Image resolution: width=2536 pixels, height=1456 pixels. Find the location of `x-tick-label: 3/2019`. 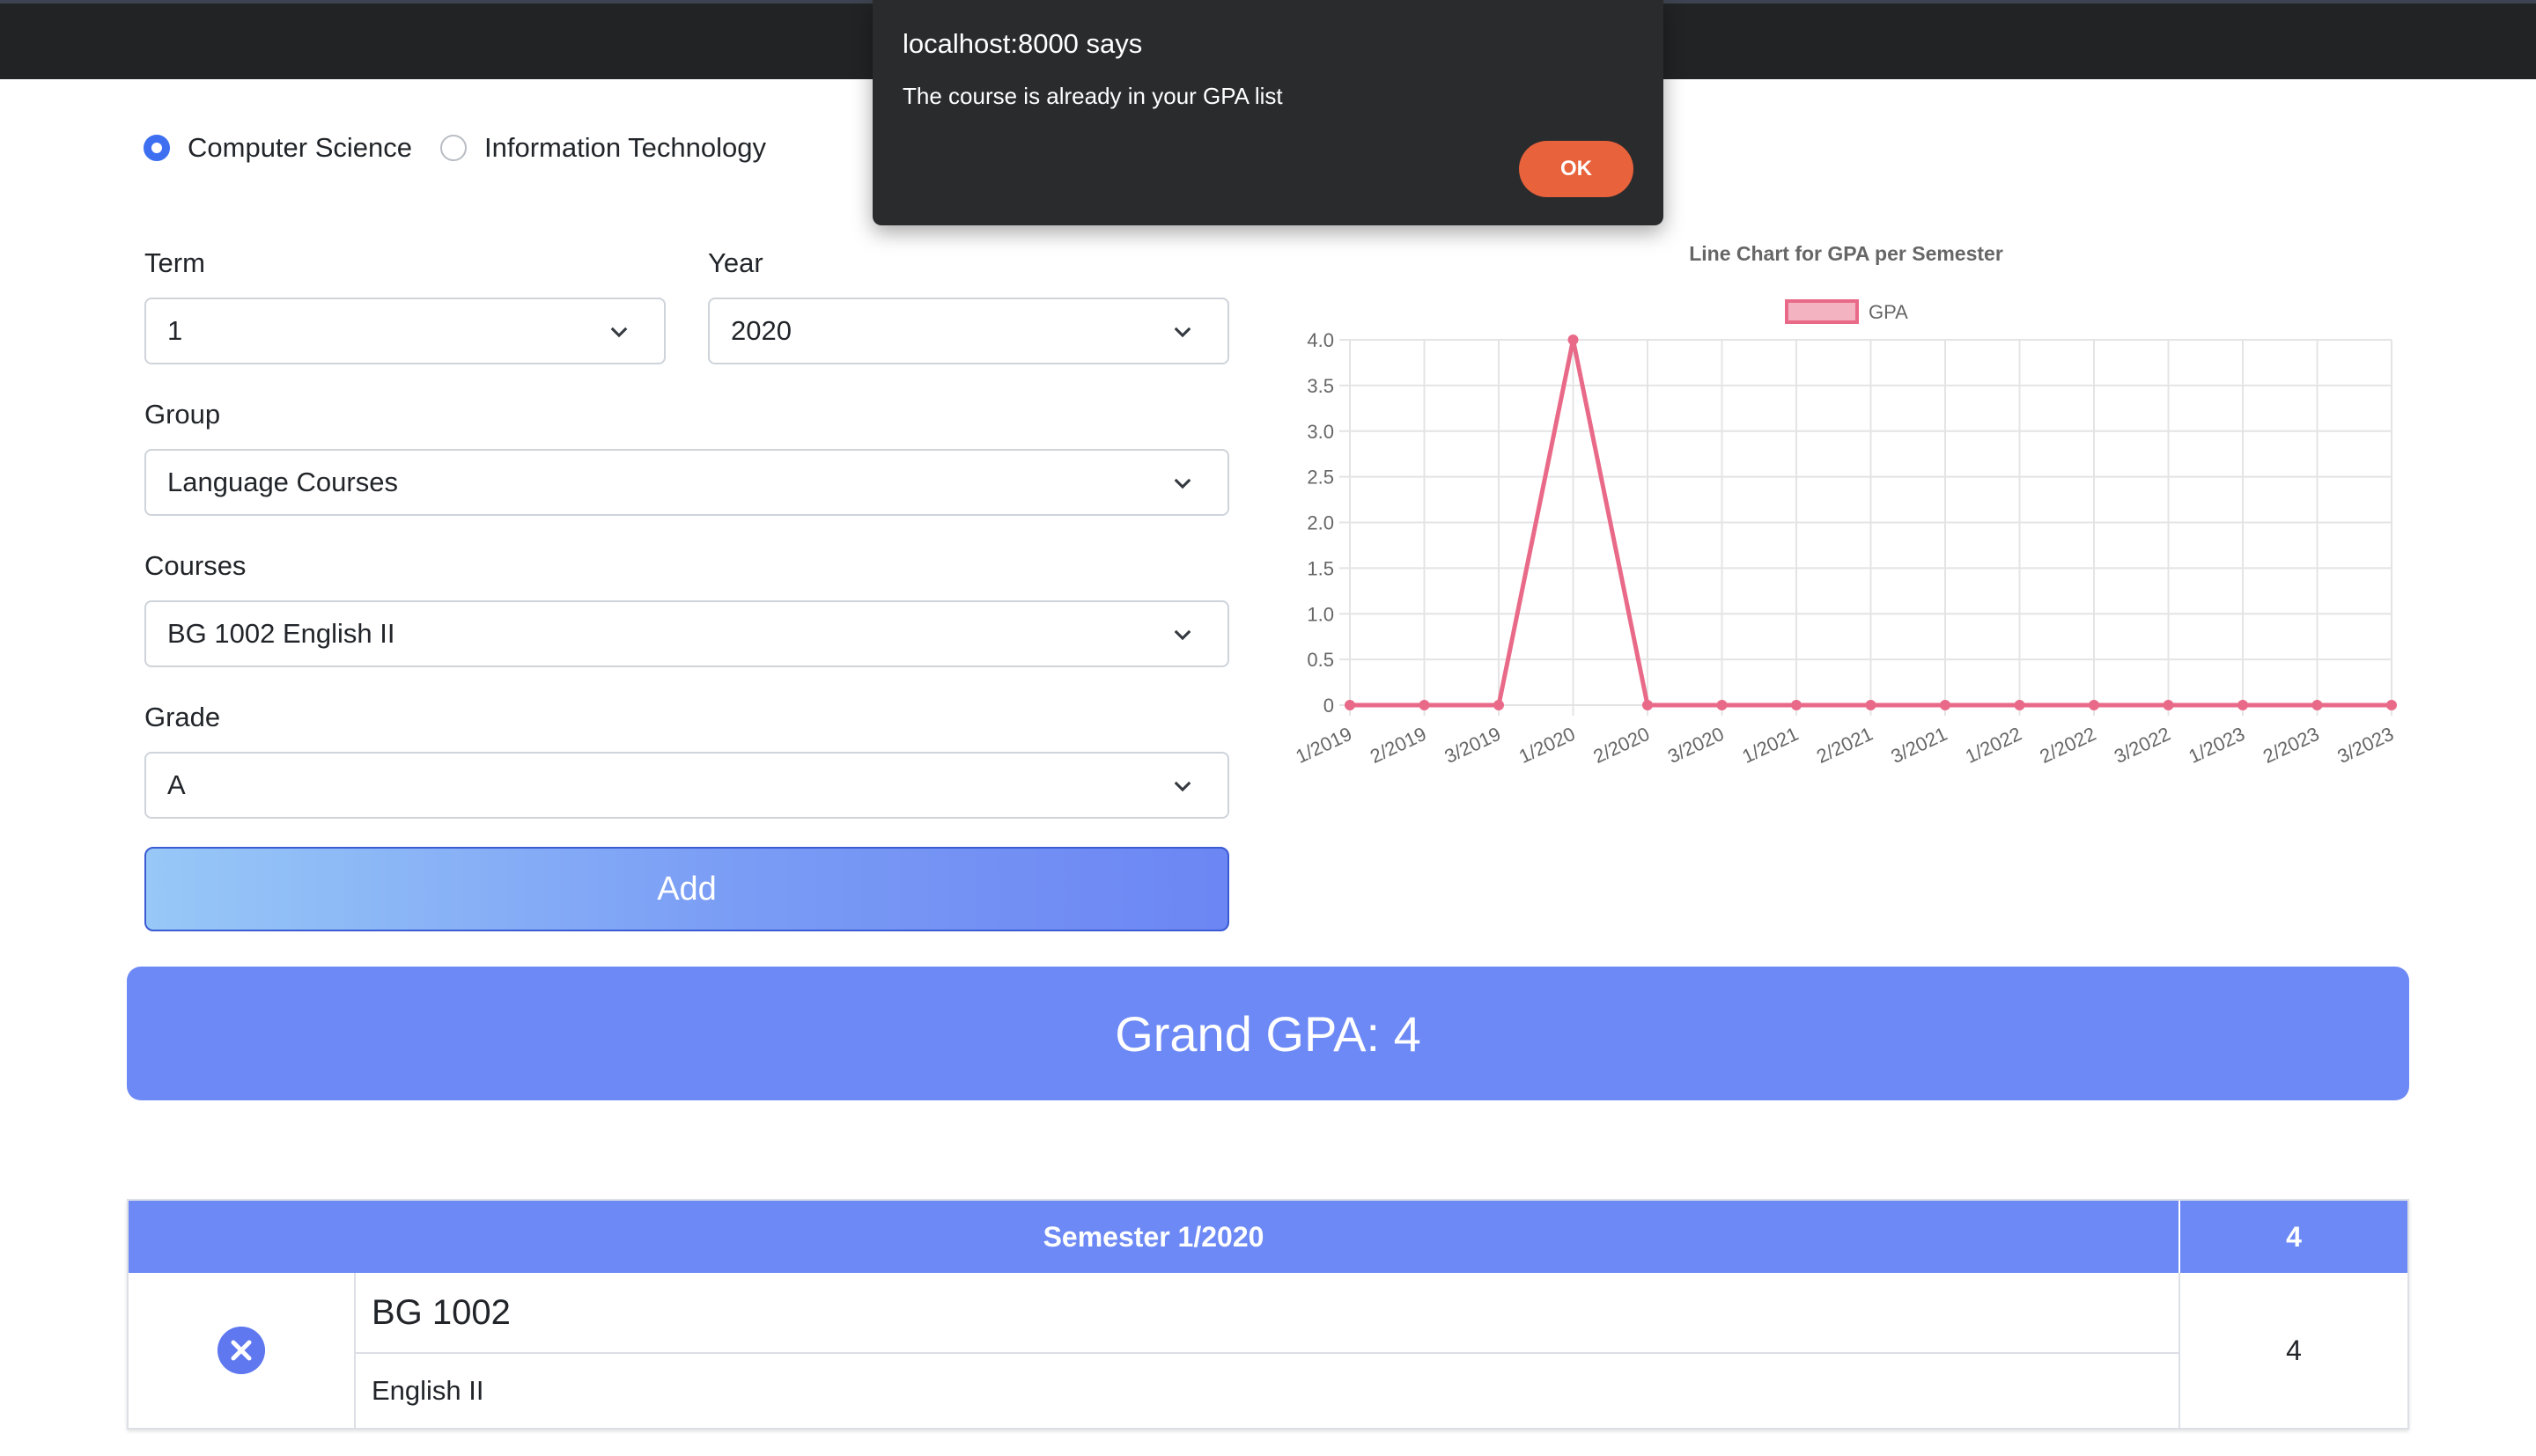

x-tick-label: 3/2019 is located at coordinates (1473, 745).